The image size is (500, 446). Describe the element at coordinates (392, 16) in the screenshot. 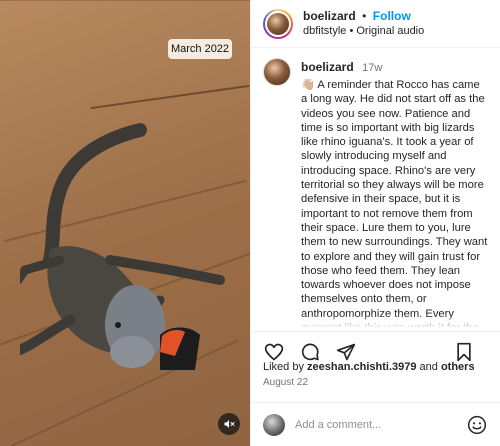

I see `follow-button: Follow` at that location.